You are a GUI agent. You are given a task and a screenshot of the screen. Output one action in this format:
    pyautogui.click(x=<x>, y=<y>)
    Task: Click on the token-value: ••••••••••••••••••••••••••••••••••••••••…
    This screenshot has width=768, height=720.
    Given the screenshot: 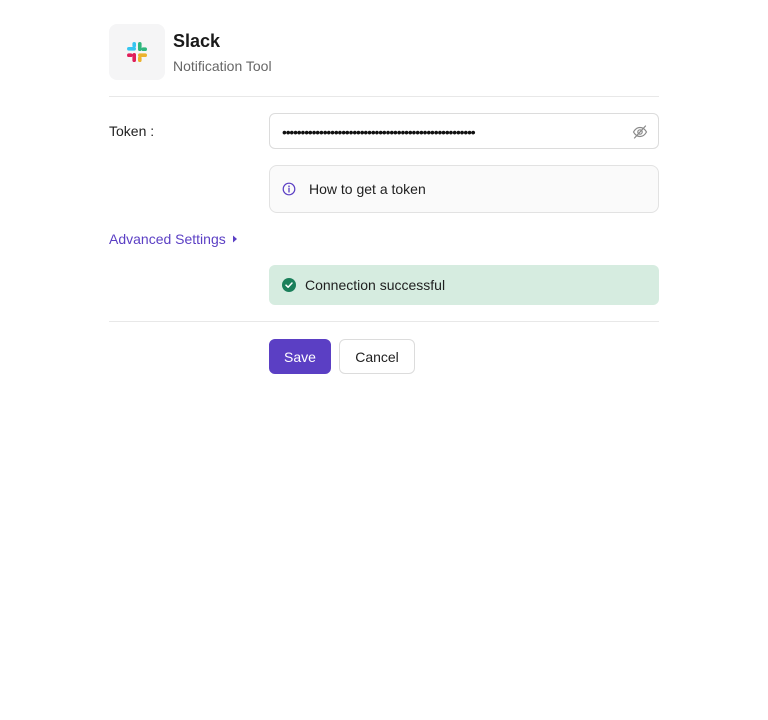 What is the action you would take?
    pyautogui.click(x=456, y=132)
    